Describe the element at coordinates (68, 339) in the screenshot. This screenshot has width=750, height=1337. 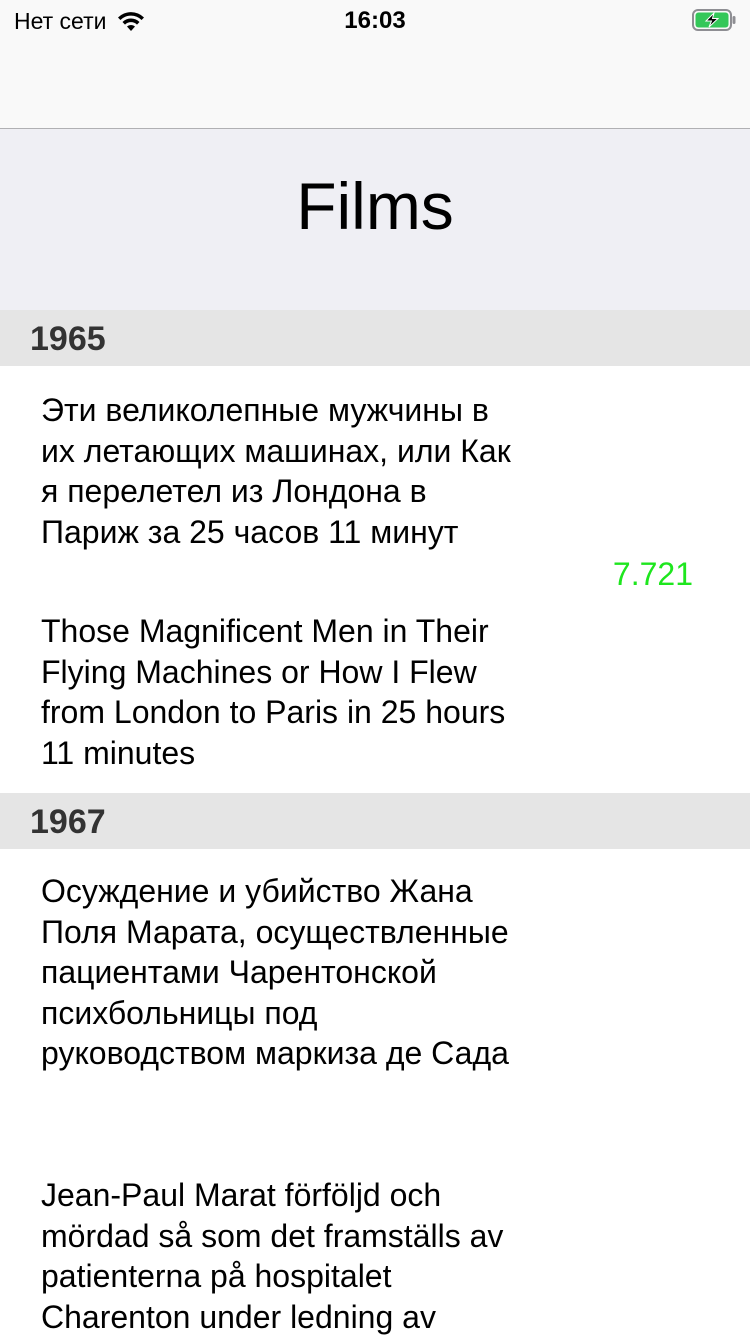
I see `section-year: 1965` at that location.